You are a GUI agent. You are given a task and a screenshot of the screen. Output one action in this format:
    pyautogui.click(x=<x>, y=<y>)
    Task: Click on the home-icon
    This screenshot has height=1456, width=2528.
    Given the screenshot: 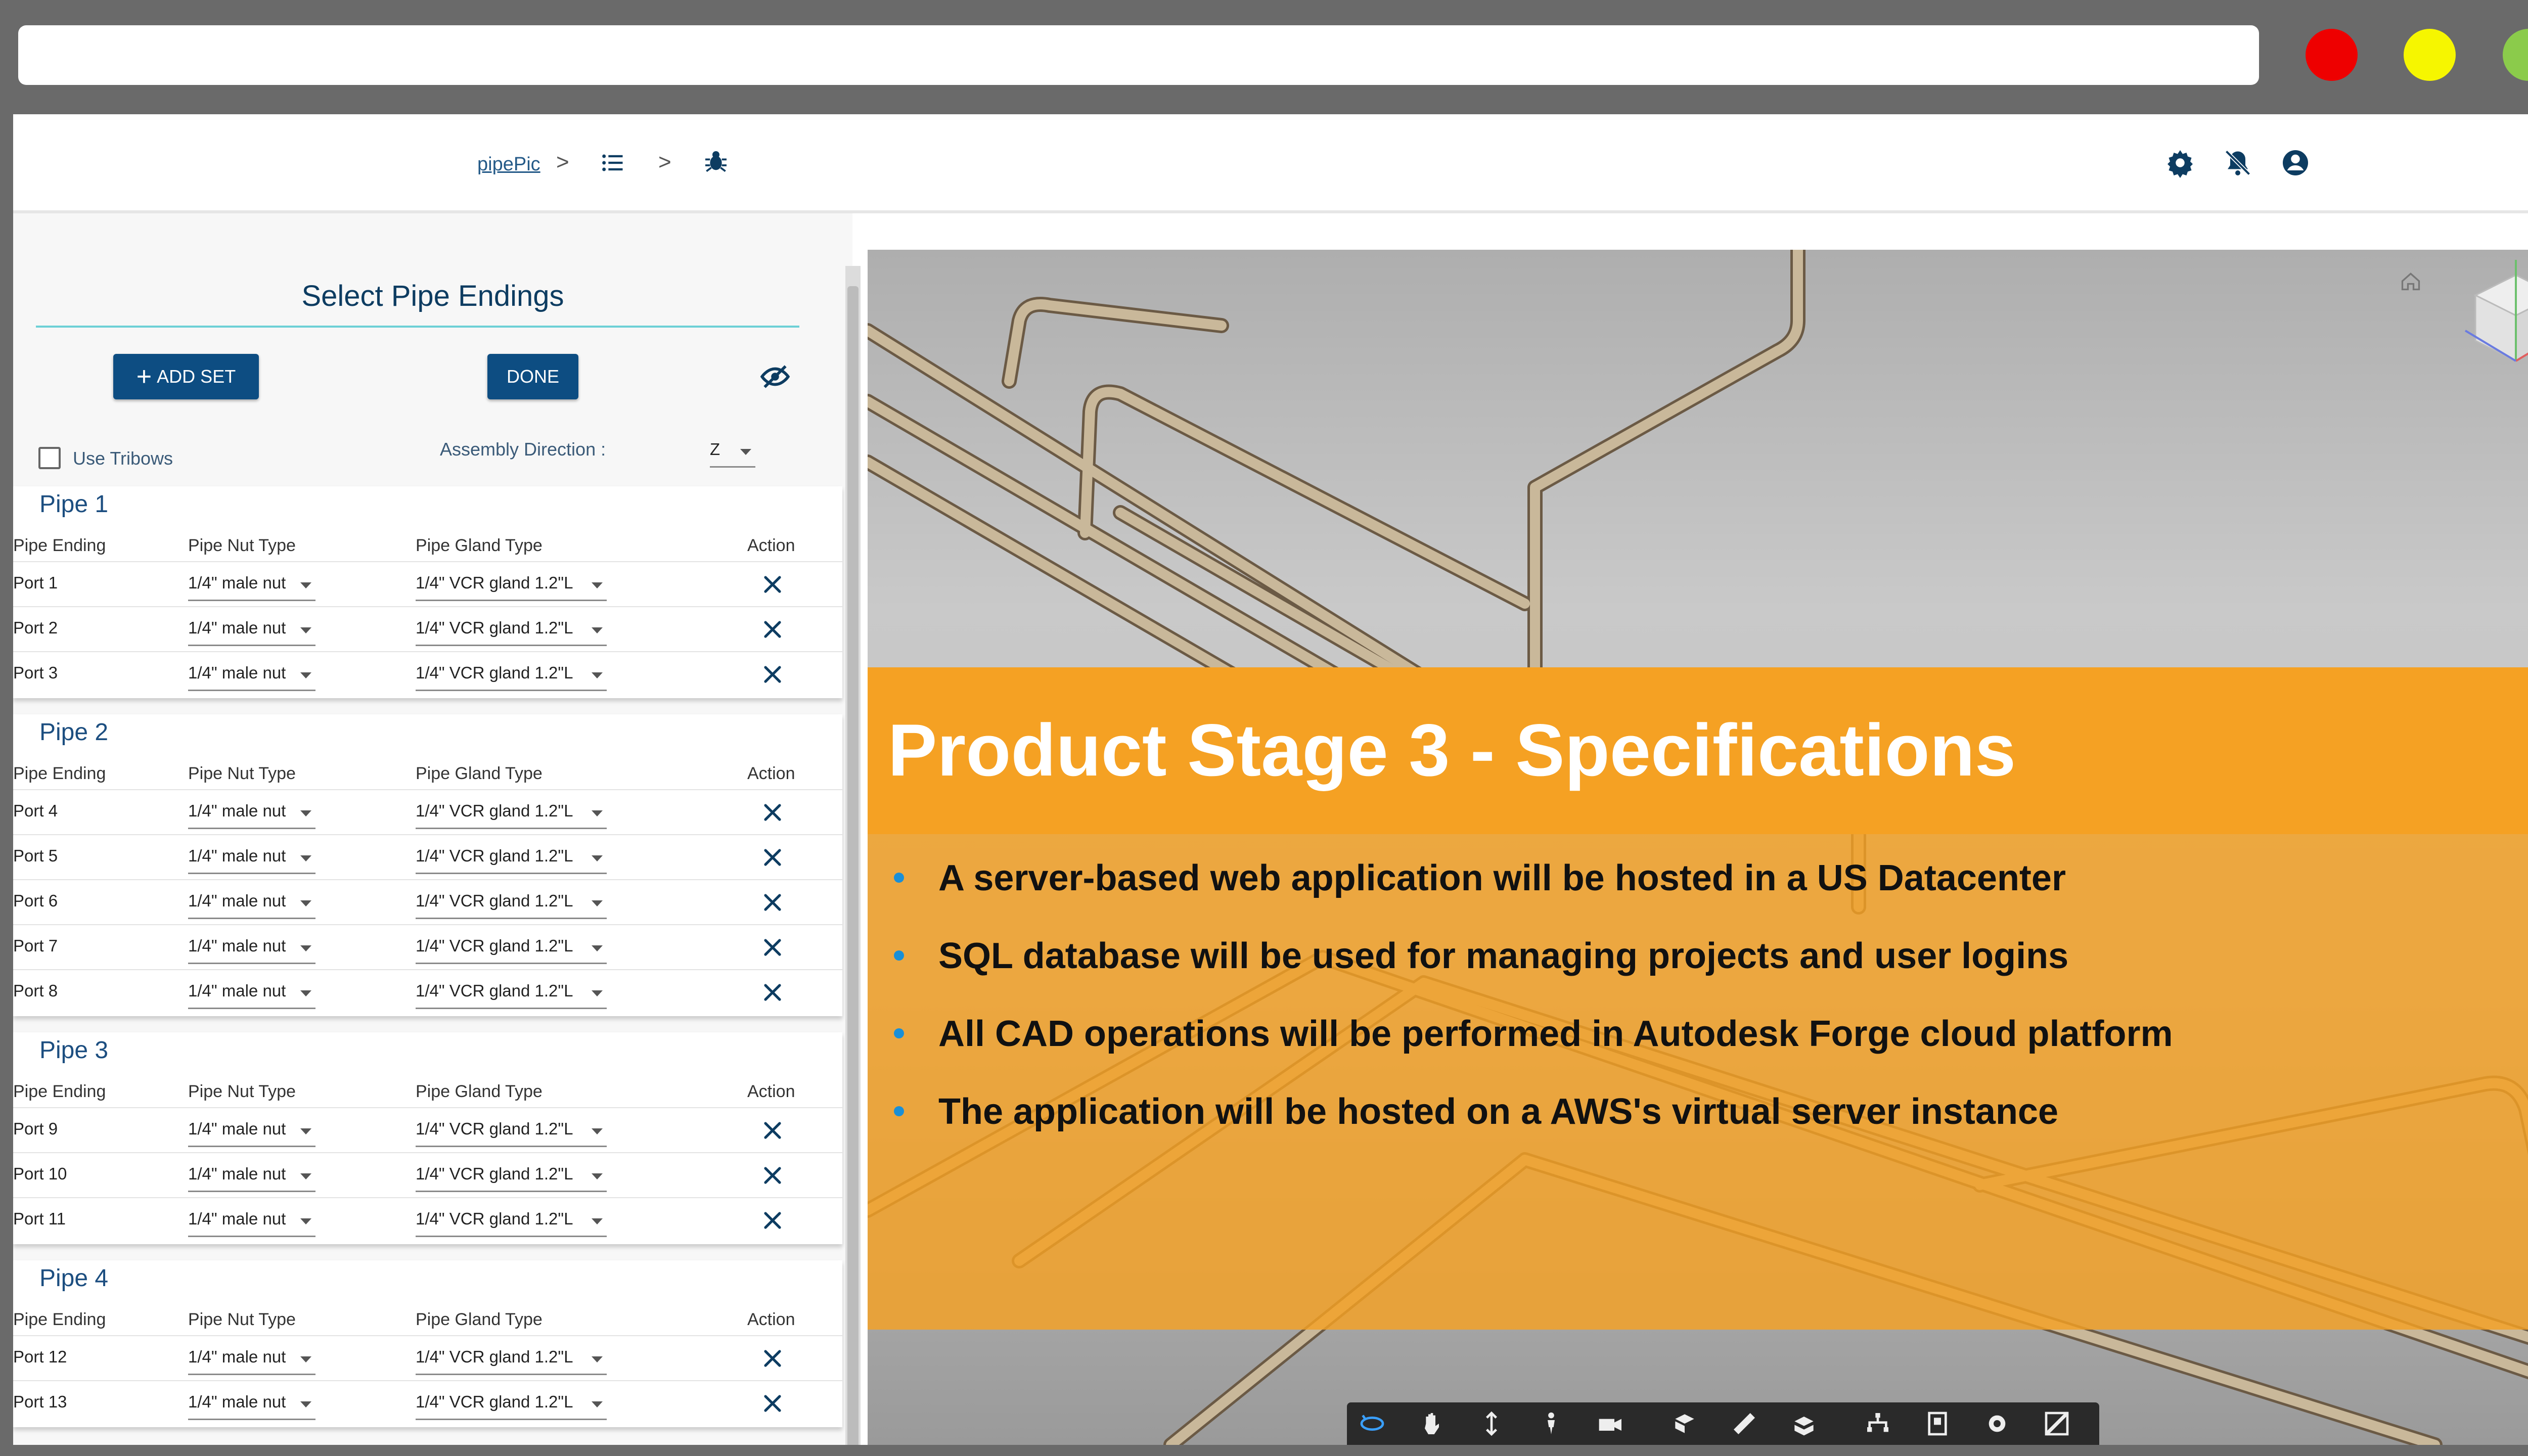 What is the action you would take?
    pyautogui.click(x=2411, y=281)
    